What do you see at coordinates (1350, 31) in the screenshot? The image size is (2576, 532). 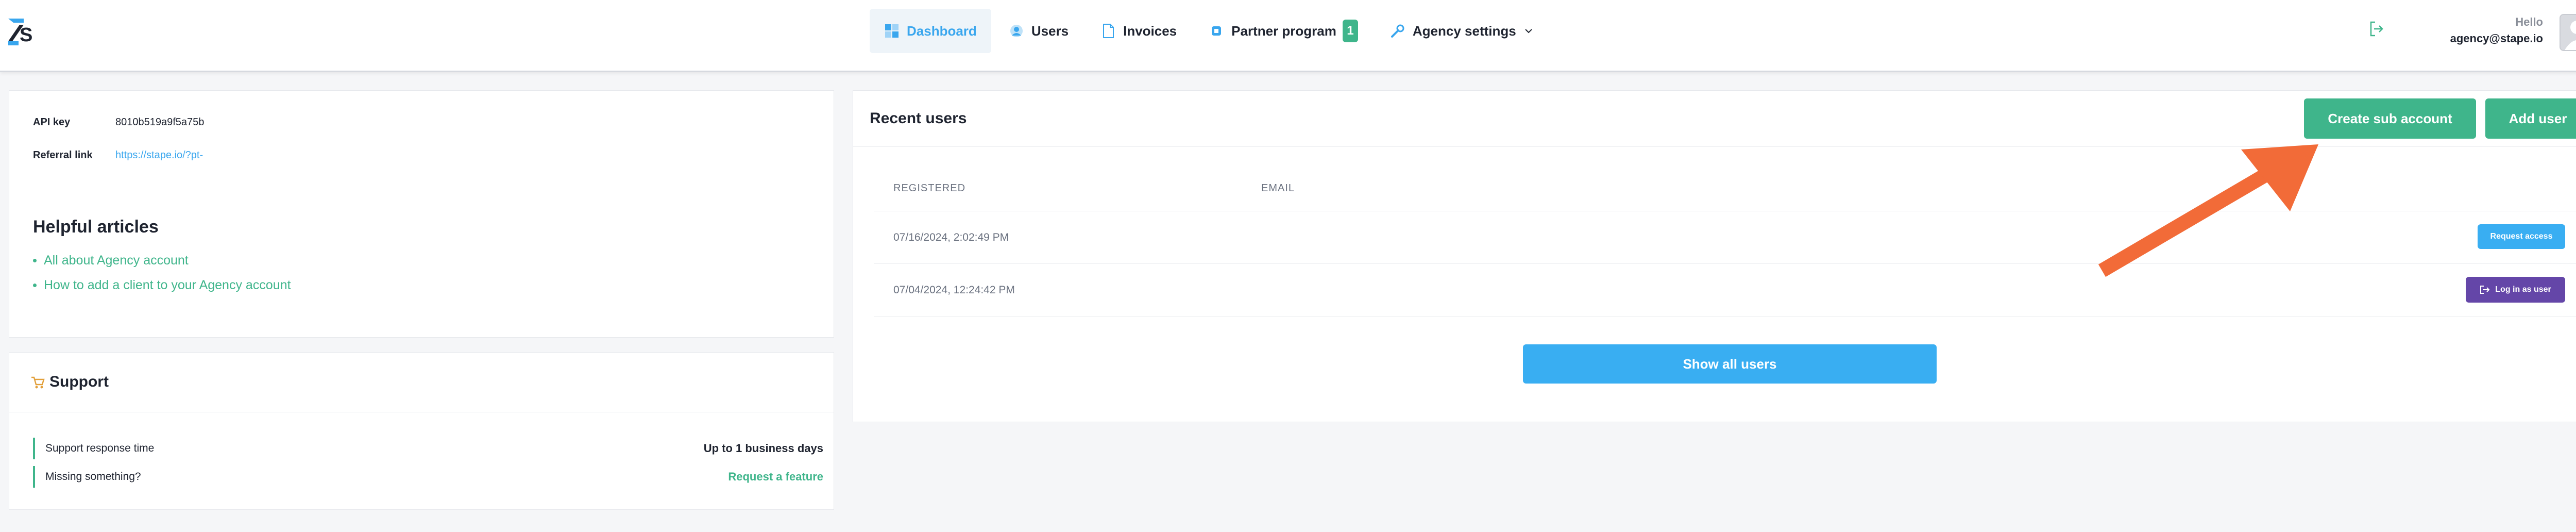 I see `partner-badge: 1` at bounding box center [1350, 31].